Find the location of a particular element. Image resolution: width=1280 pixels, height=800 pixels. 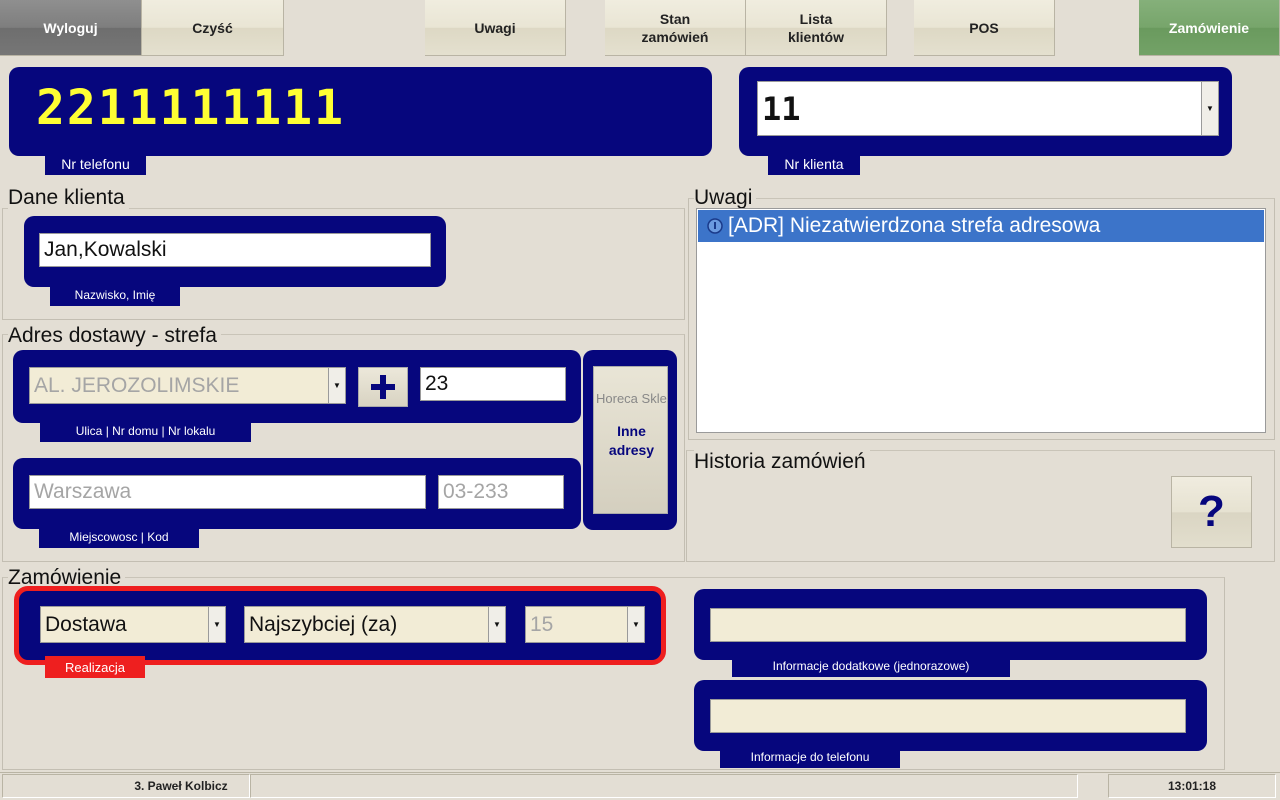

clear-button: Czyść is located at coordinates (213, 28).